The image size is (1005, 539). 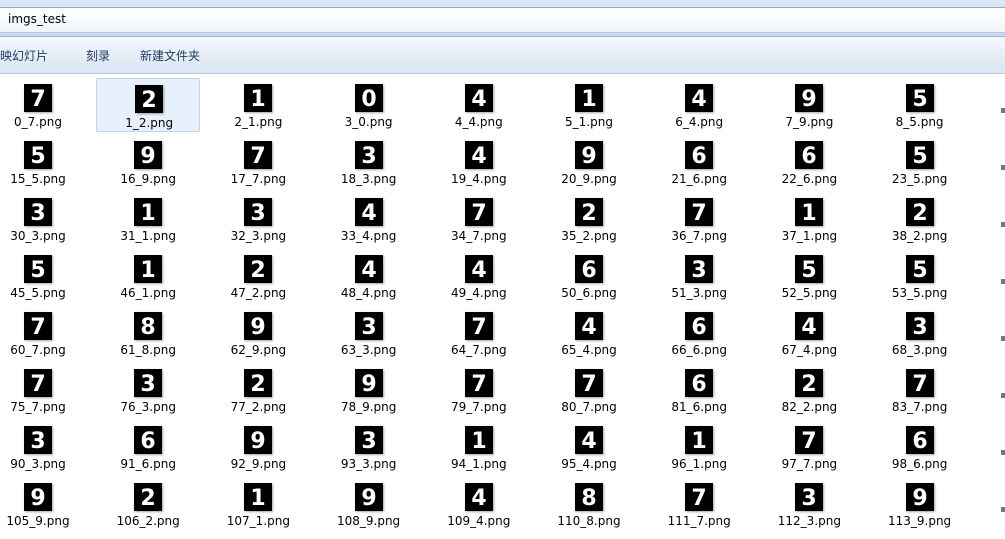 I want to click on file-item: 3 32_3.png, so click(x=258, y=219).